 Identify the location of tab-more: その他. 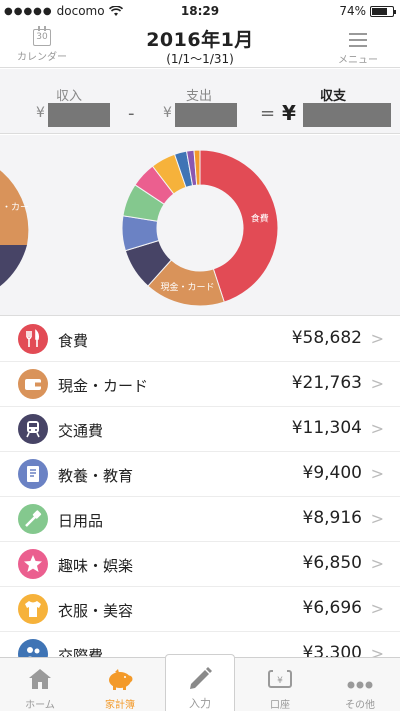
(360, 684).